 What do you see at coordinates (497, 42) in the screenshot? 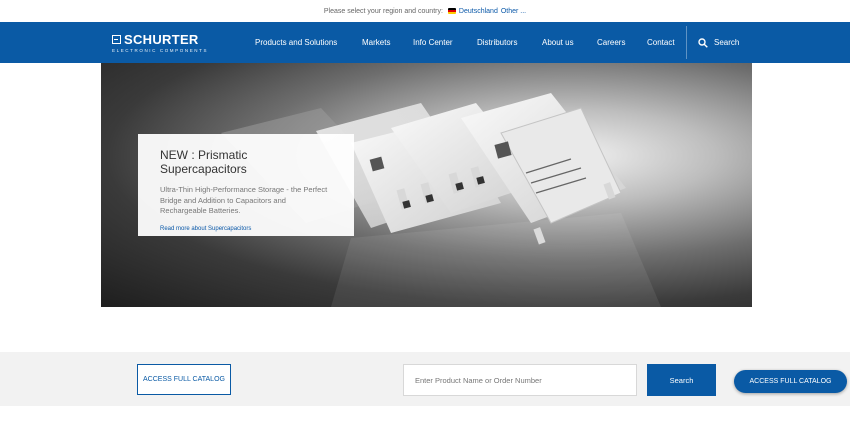
I see `nav-item-distributors: Distributors` at bounding box center [497, 42].